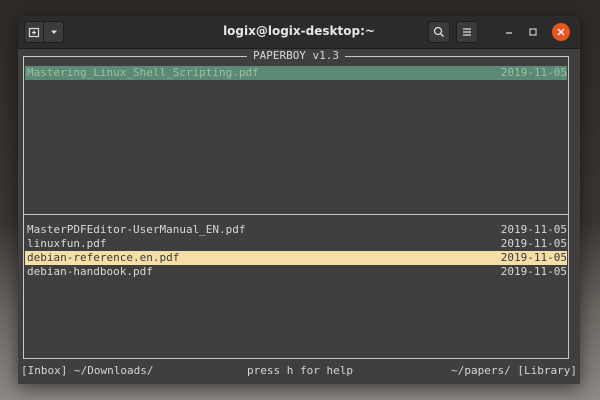 The height and width of the screenshot is (400, 600). I want to click on file-name: linuxfun.pdf, so click(67, 243).